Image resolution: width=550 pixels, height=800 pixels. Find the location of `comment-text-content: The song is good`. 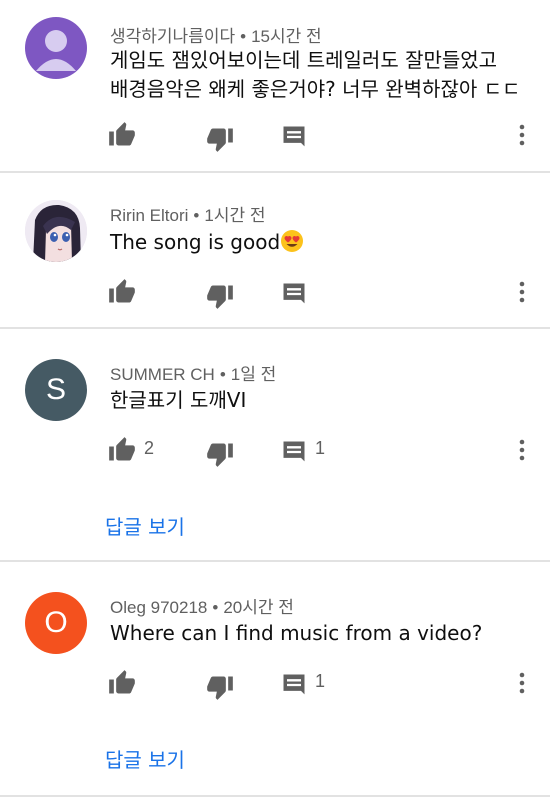

comment-text-content: The song is good is located at coordinates (195, 242).